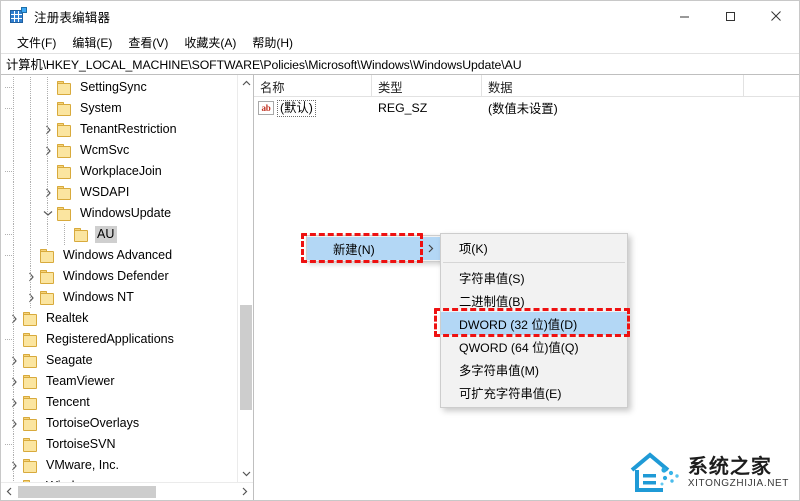  I want to click on menu-favorites: 收藏夹(A), so click(210, 42).